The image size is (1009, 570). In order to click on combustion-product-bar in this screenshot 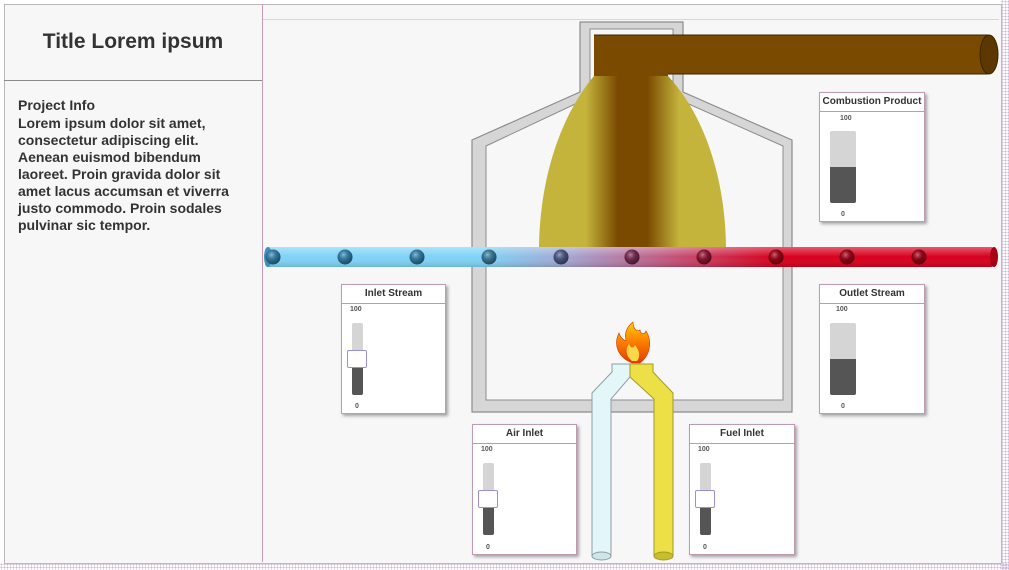, I will do `click(843, 167)`.